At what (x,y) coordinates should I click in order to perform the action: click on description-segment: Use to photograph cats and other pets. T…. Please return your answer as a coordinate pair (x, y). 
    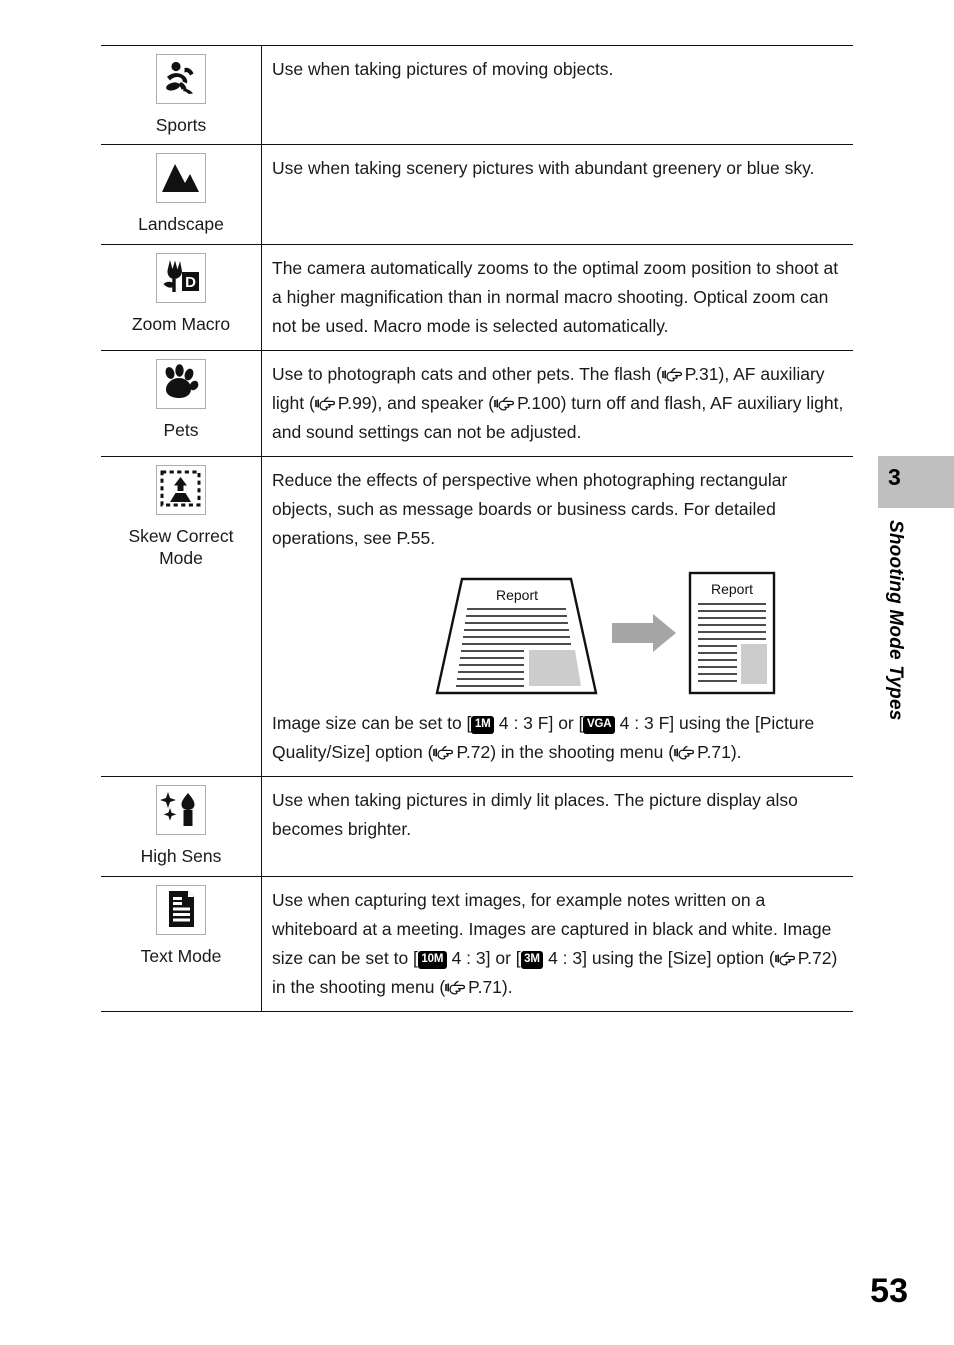
    Looking at the image, I should click on (467, 373).